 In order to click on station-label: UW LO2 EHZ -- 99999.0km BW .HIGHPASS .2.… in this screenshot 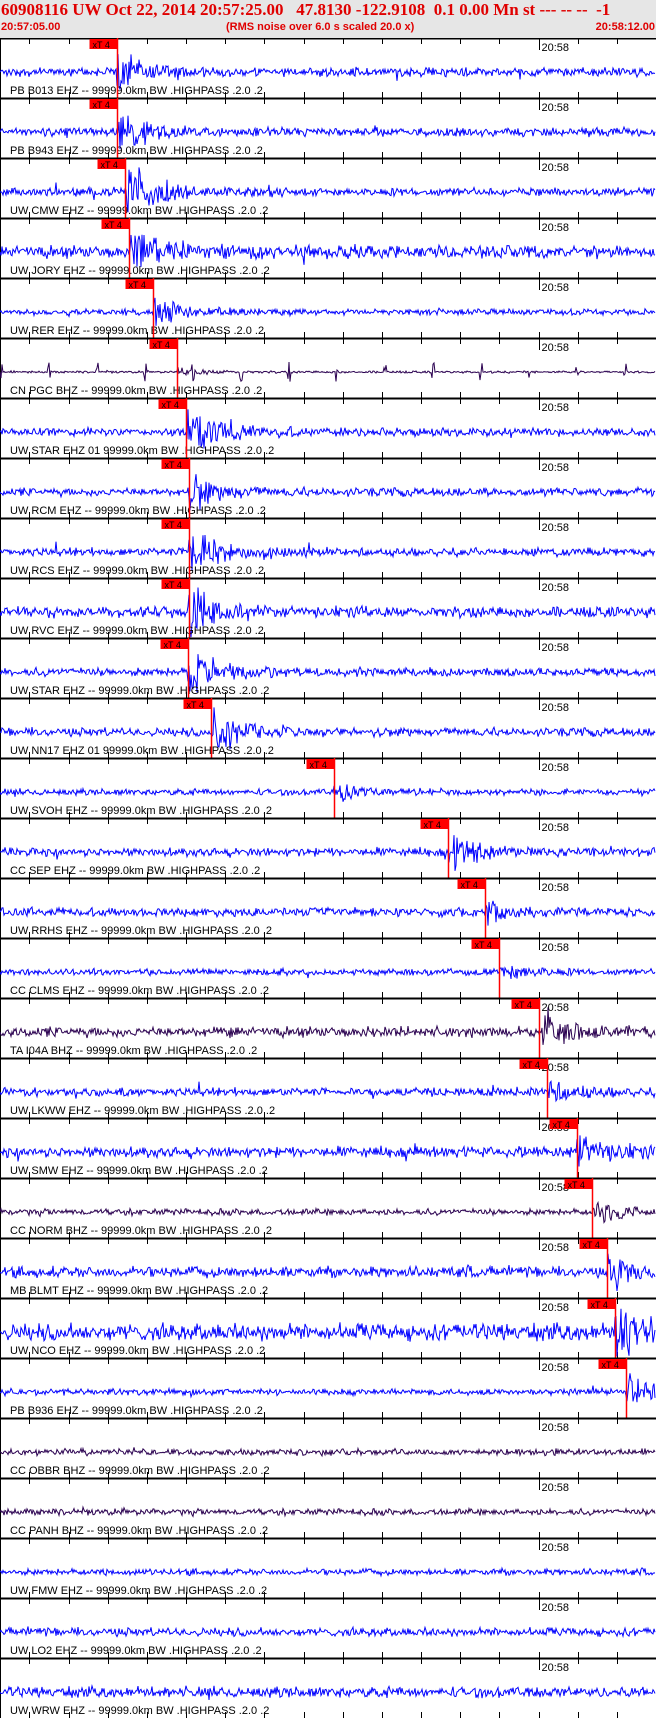, I will do `click(136, 1651)`.